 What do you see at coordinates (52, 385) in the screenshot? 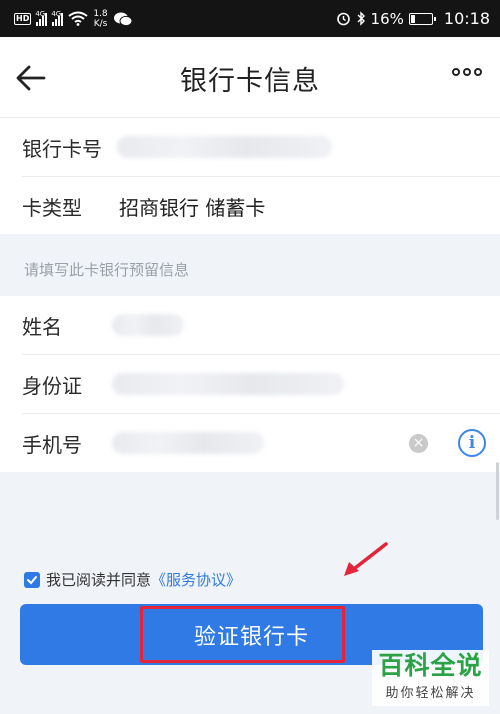
I see `id-label: 身份证` at bounding box center [52, 385].